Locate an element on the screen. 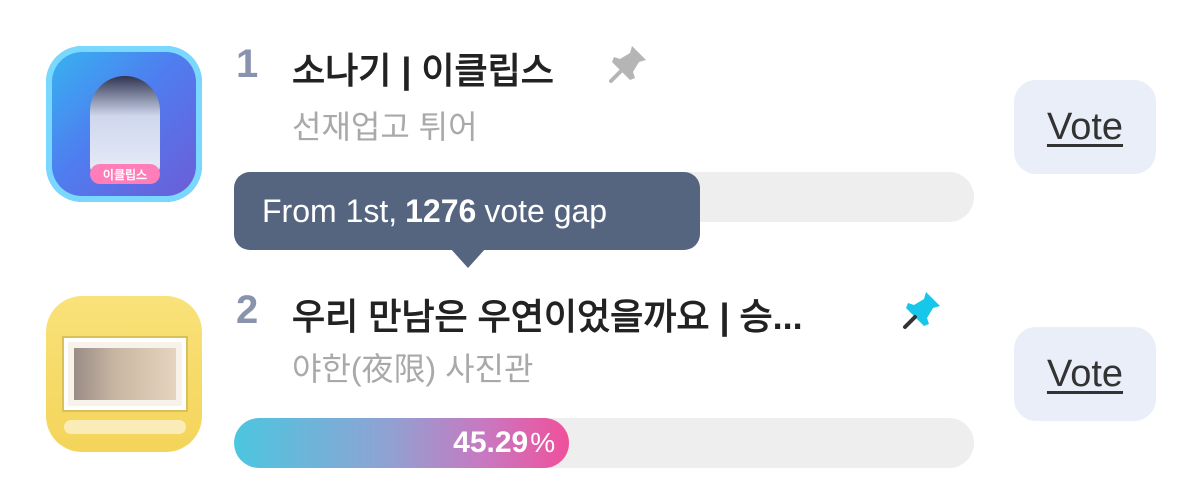  rank-number: 2 is located at coordinates (247, 310).